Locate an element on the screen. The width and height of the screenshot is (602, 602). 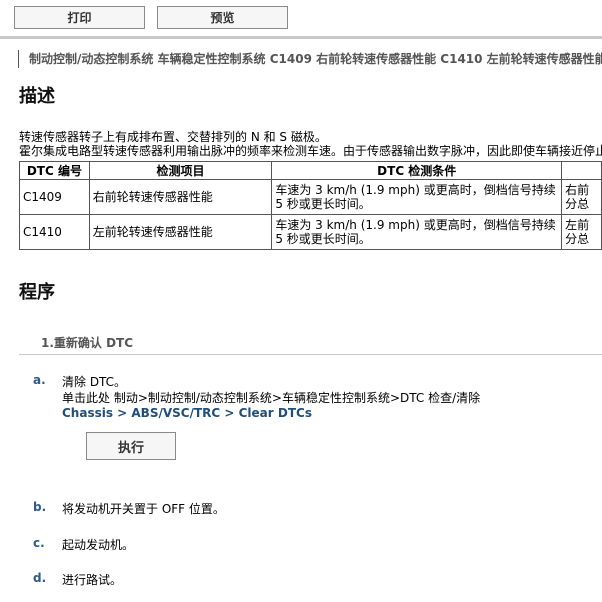
cell-detection-item: 左前轮转速传感器性能 is located at coordinates (180, 232).